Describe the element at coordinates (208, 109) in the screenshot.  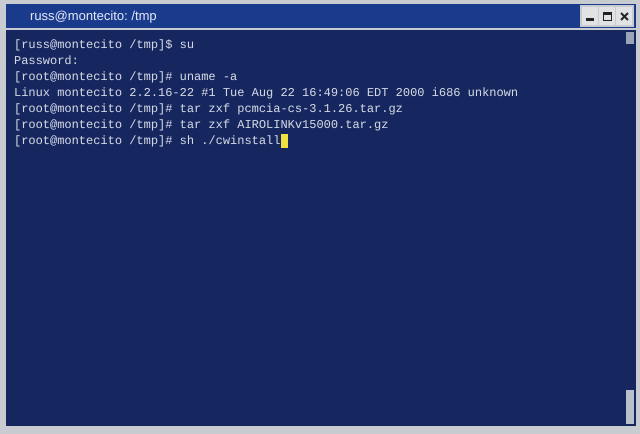
I see `terminal-line: [root@montecito /tmp]# tar zxf pcmcia-cs-3.1.26.tar.gz` at that location.